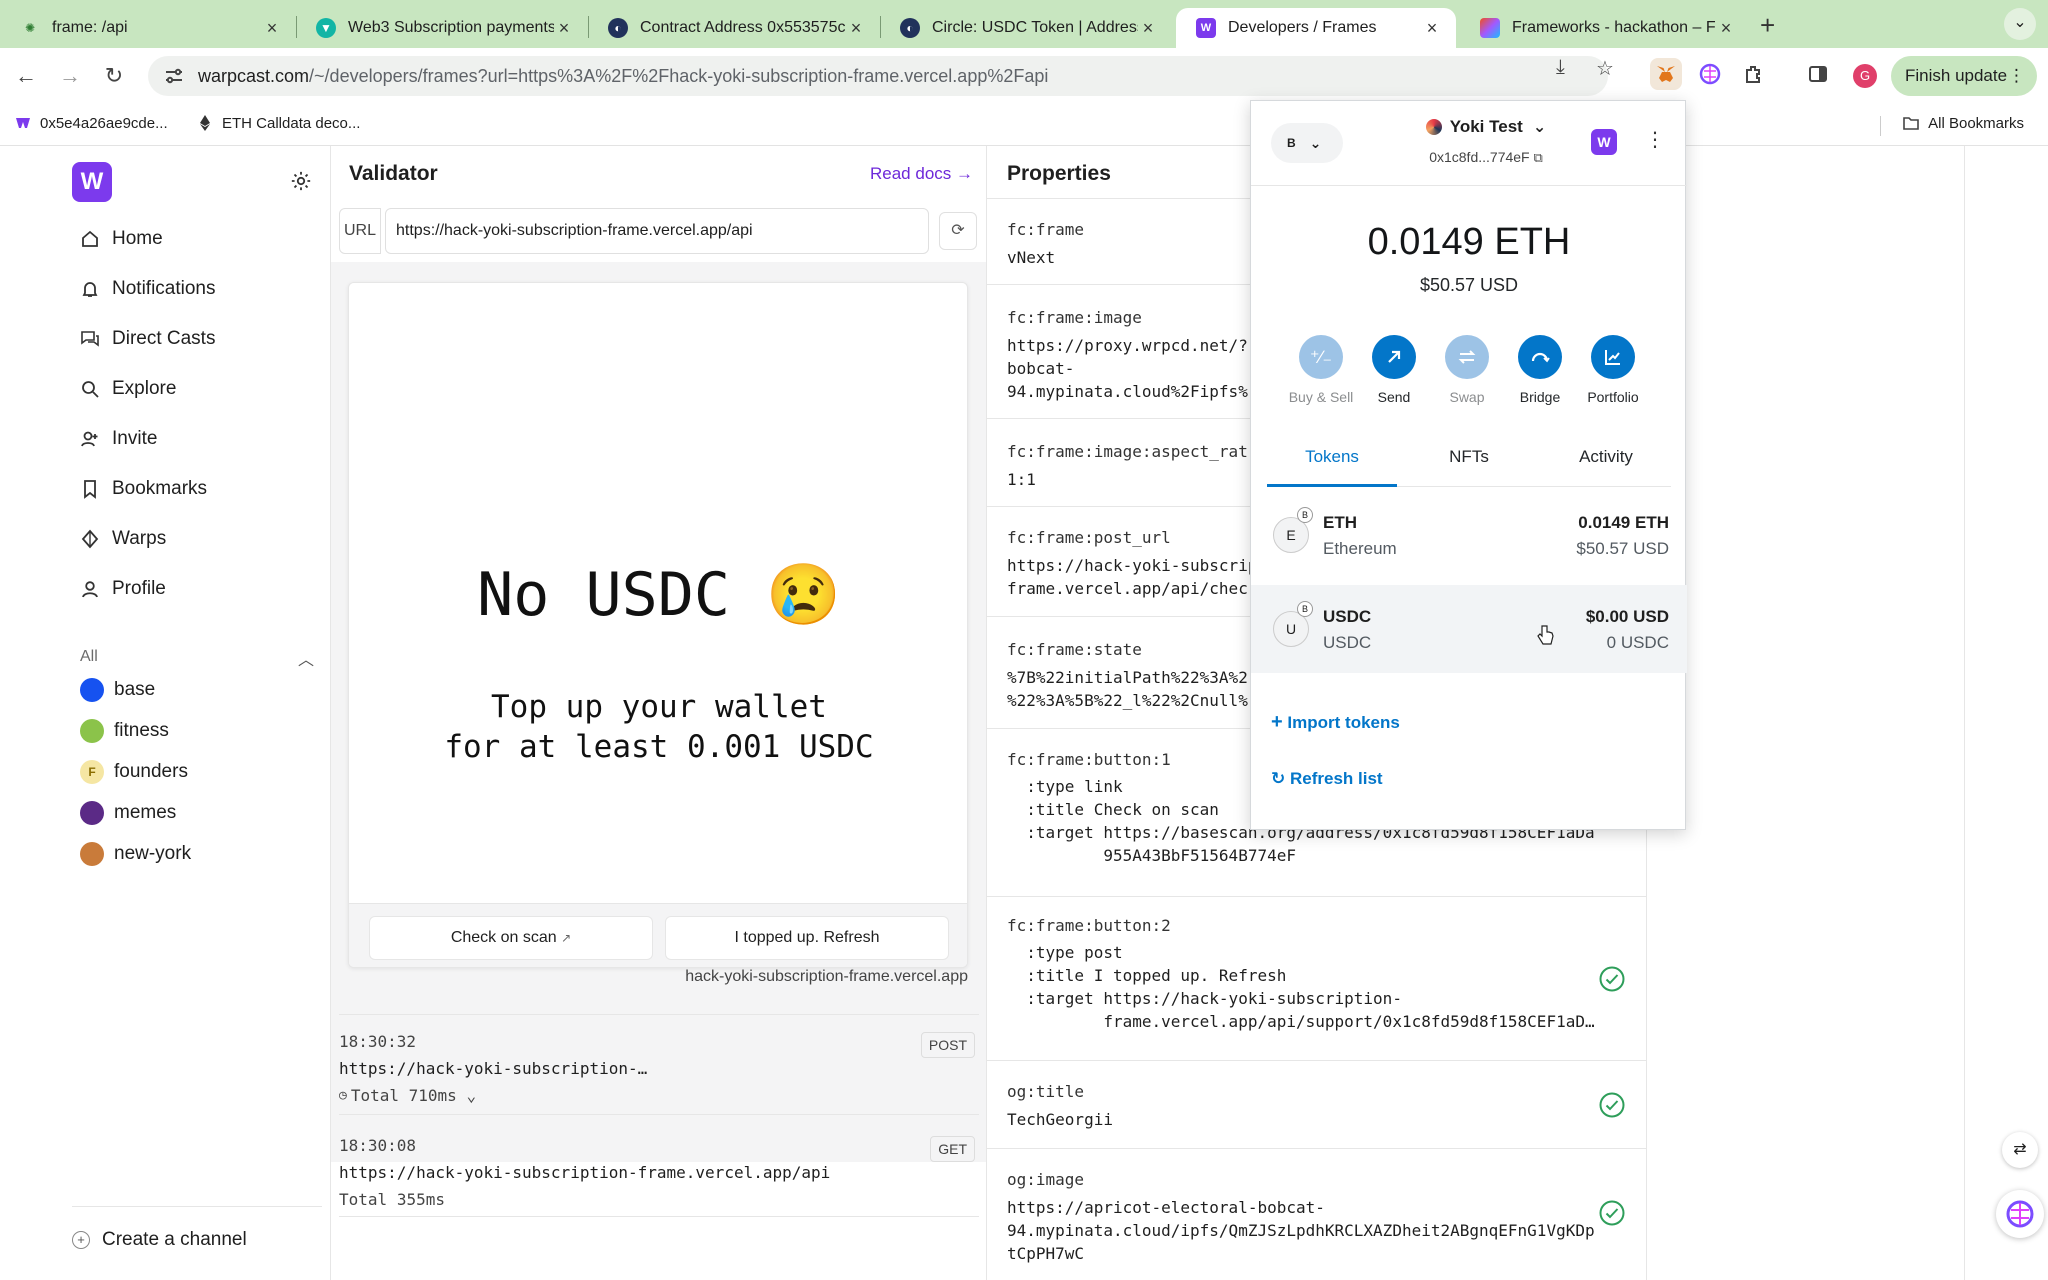 This screenshot has height=1280, width=2048. I want to click on token-row-eth: E B ETH Ethereum 0.0149 ETH $50.57 USD, so click(1469, 535).